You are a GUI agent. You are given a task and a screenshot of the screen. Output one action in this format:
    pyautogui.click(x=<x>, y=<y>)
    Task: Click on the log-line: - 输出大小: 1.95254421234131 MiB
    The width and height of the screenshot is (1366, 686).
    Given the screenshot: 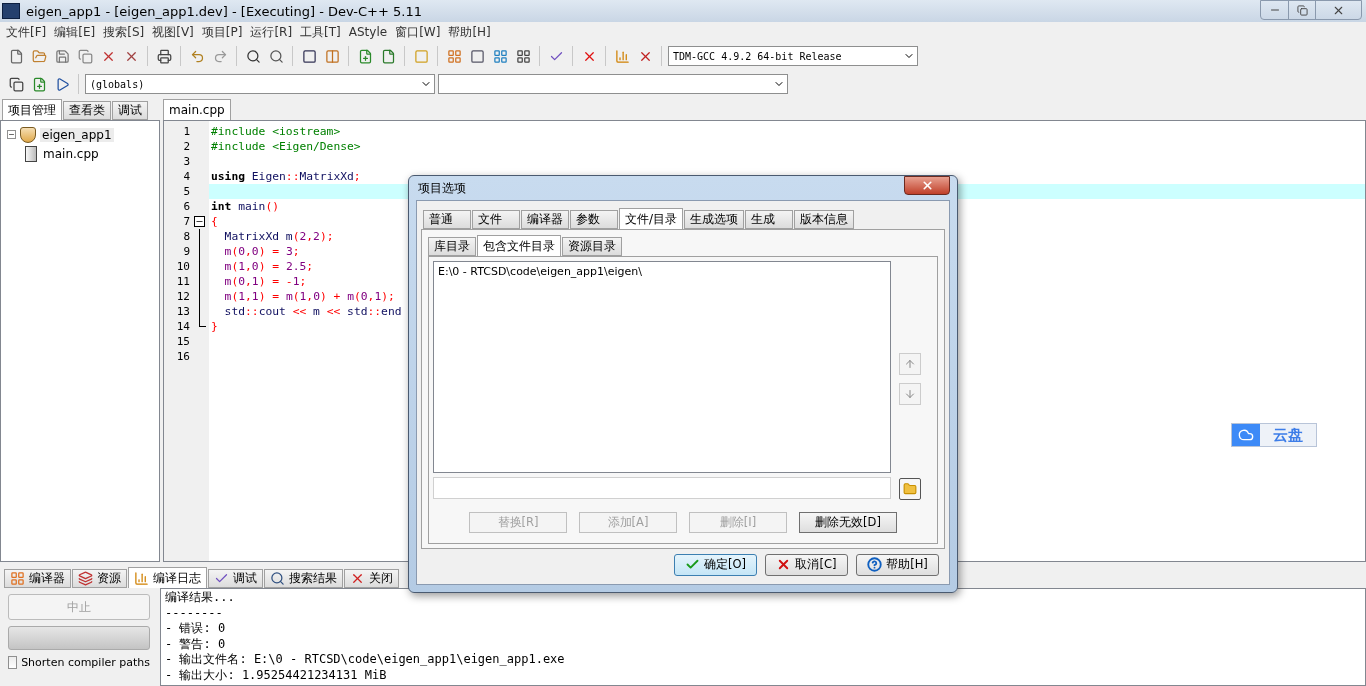 What is the action you would take?
    pyautogui.click(x=276, y=675)
    